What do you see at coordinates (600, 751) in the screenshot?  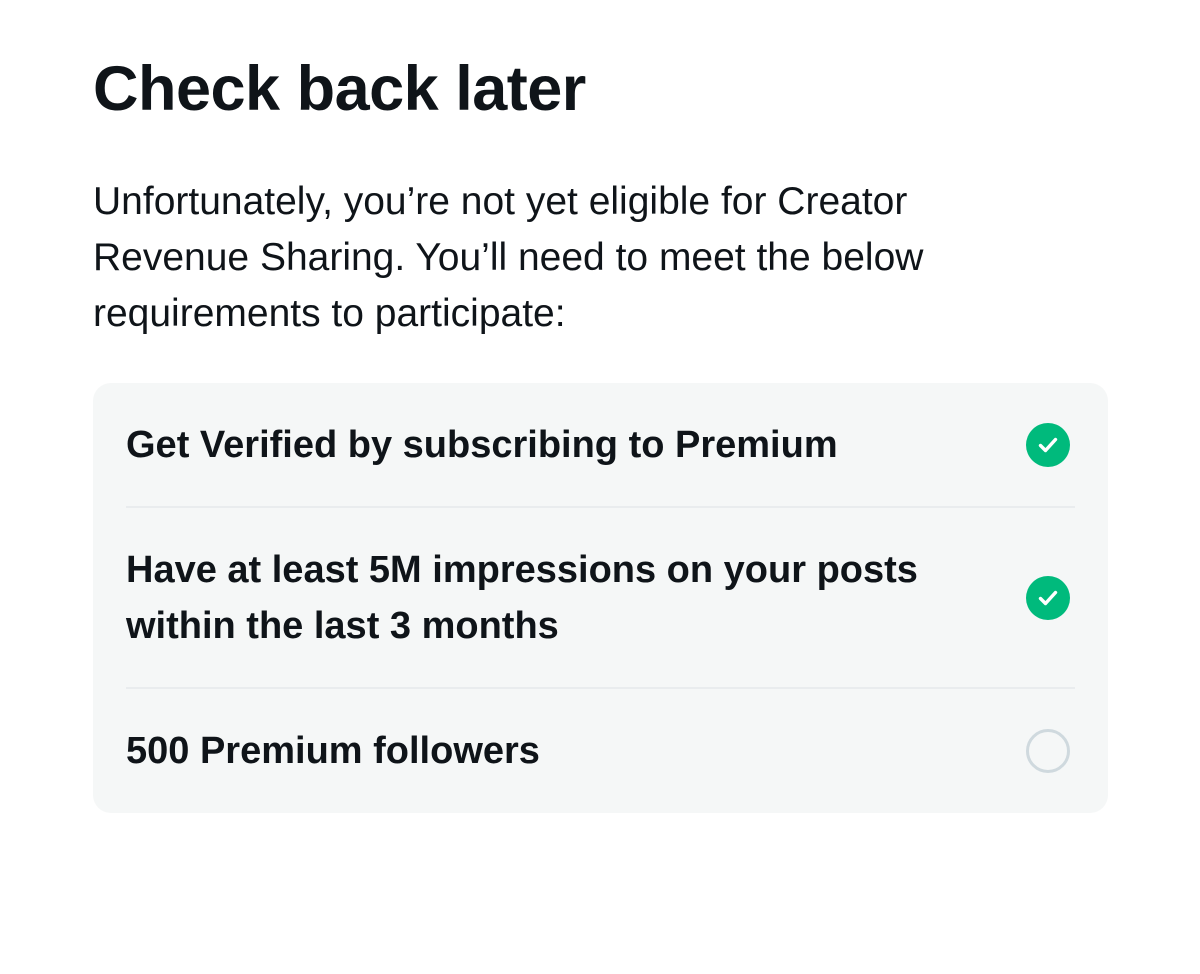 I see `requirement-premium-followers: 500 Premium followers` at bounding box center [600, 751].